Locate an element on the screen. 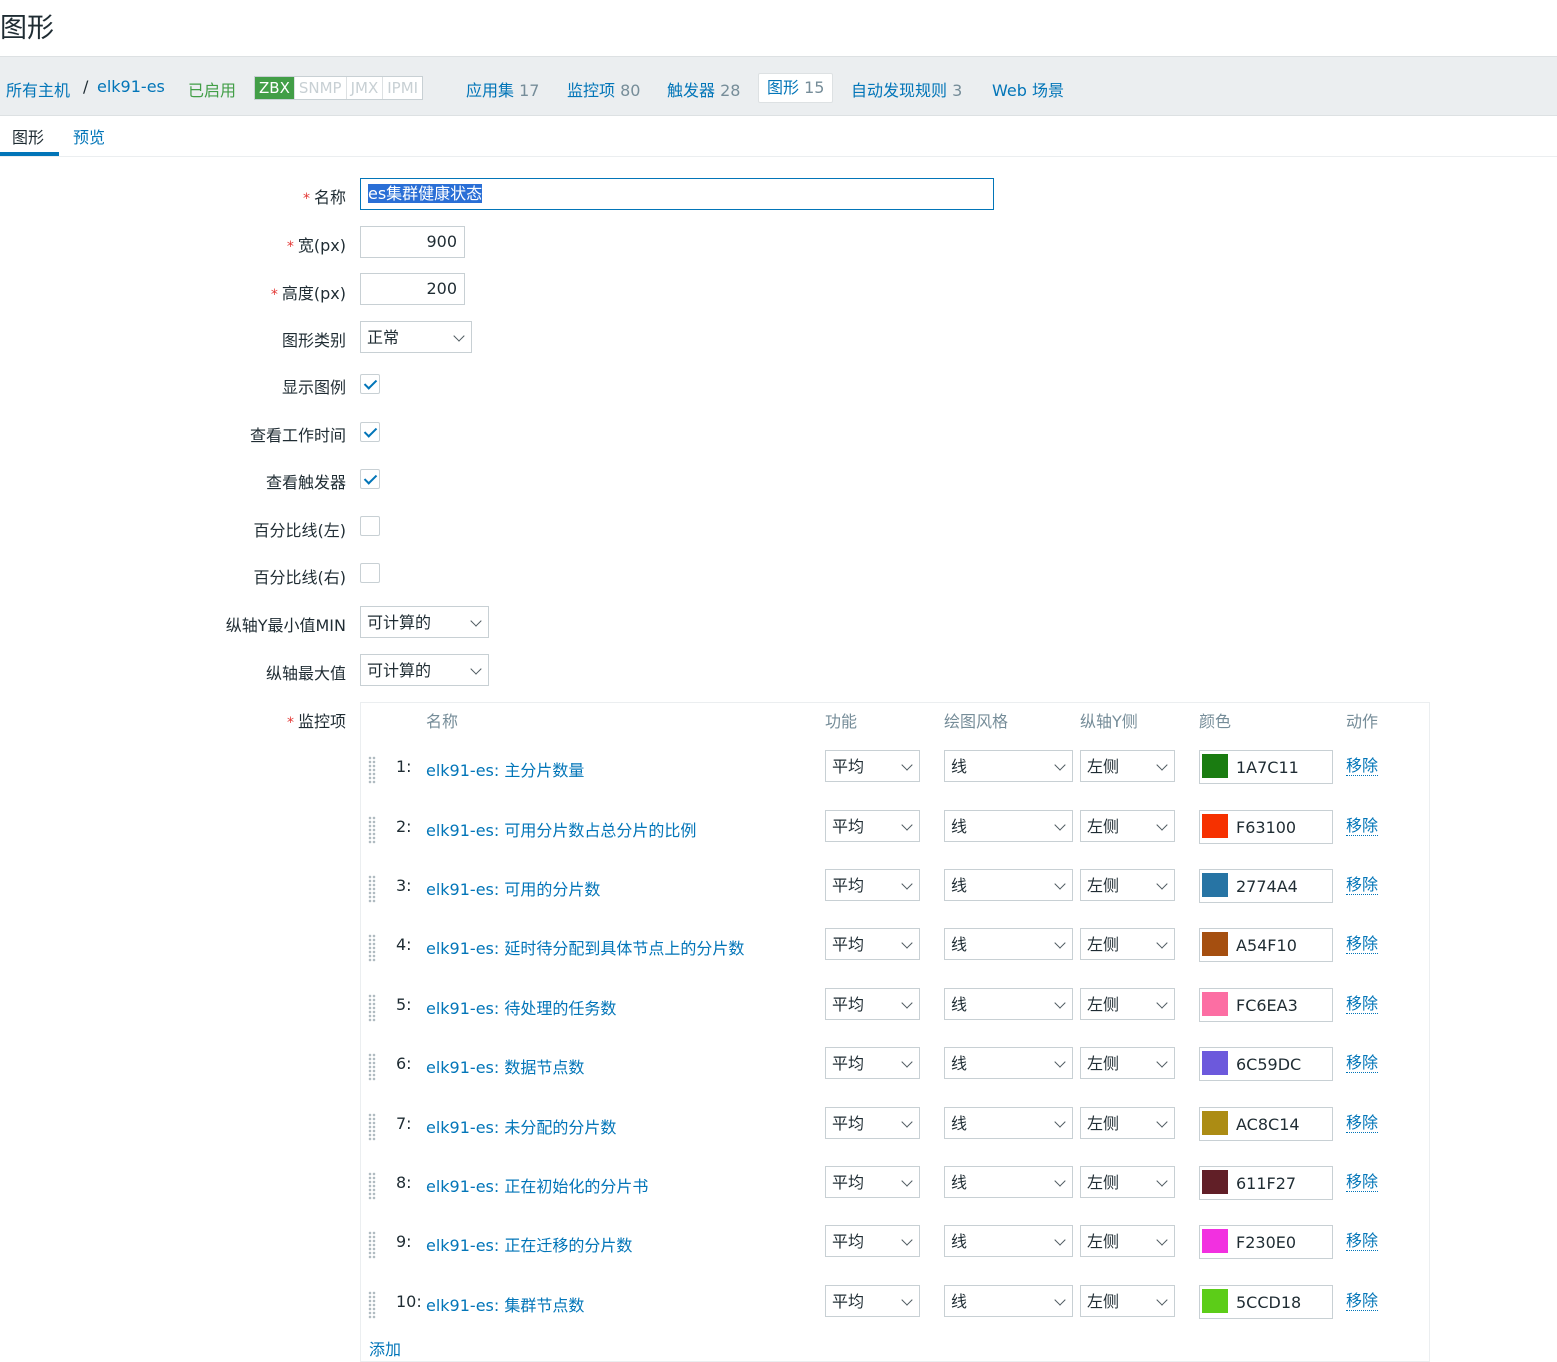 Image resolution: width=1557 pixels, height=1362 pixels. item-name-link: elk91-es: 正在初始化的分片书 is located at coordinates (537, 1185).